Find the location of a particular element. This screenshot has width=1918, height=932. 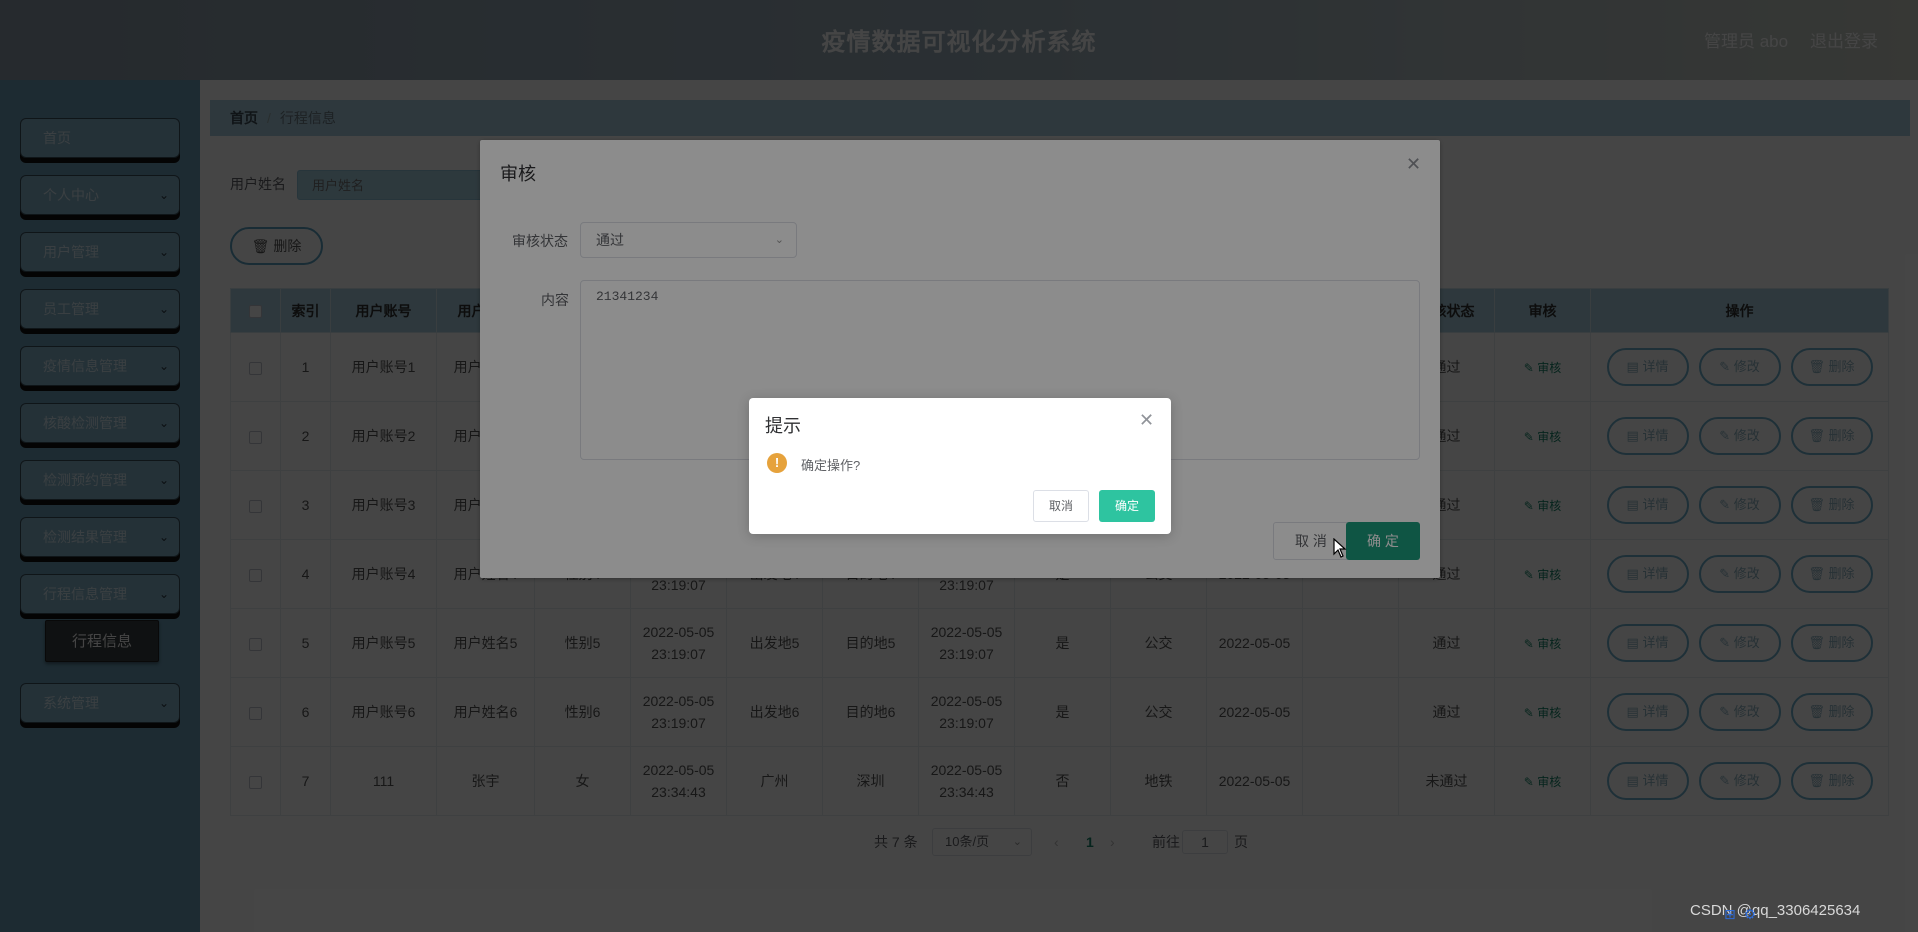

confirm-message-box: 提示 ✕ ! 确定操作? 取消 确定 is located at coordinates (960, 466).